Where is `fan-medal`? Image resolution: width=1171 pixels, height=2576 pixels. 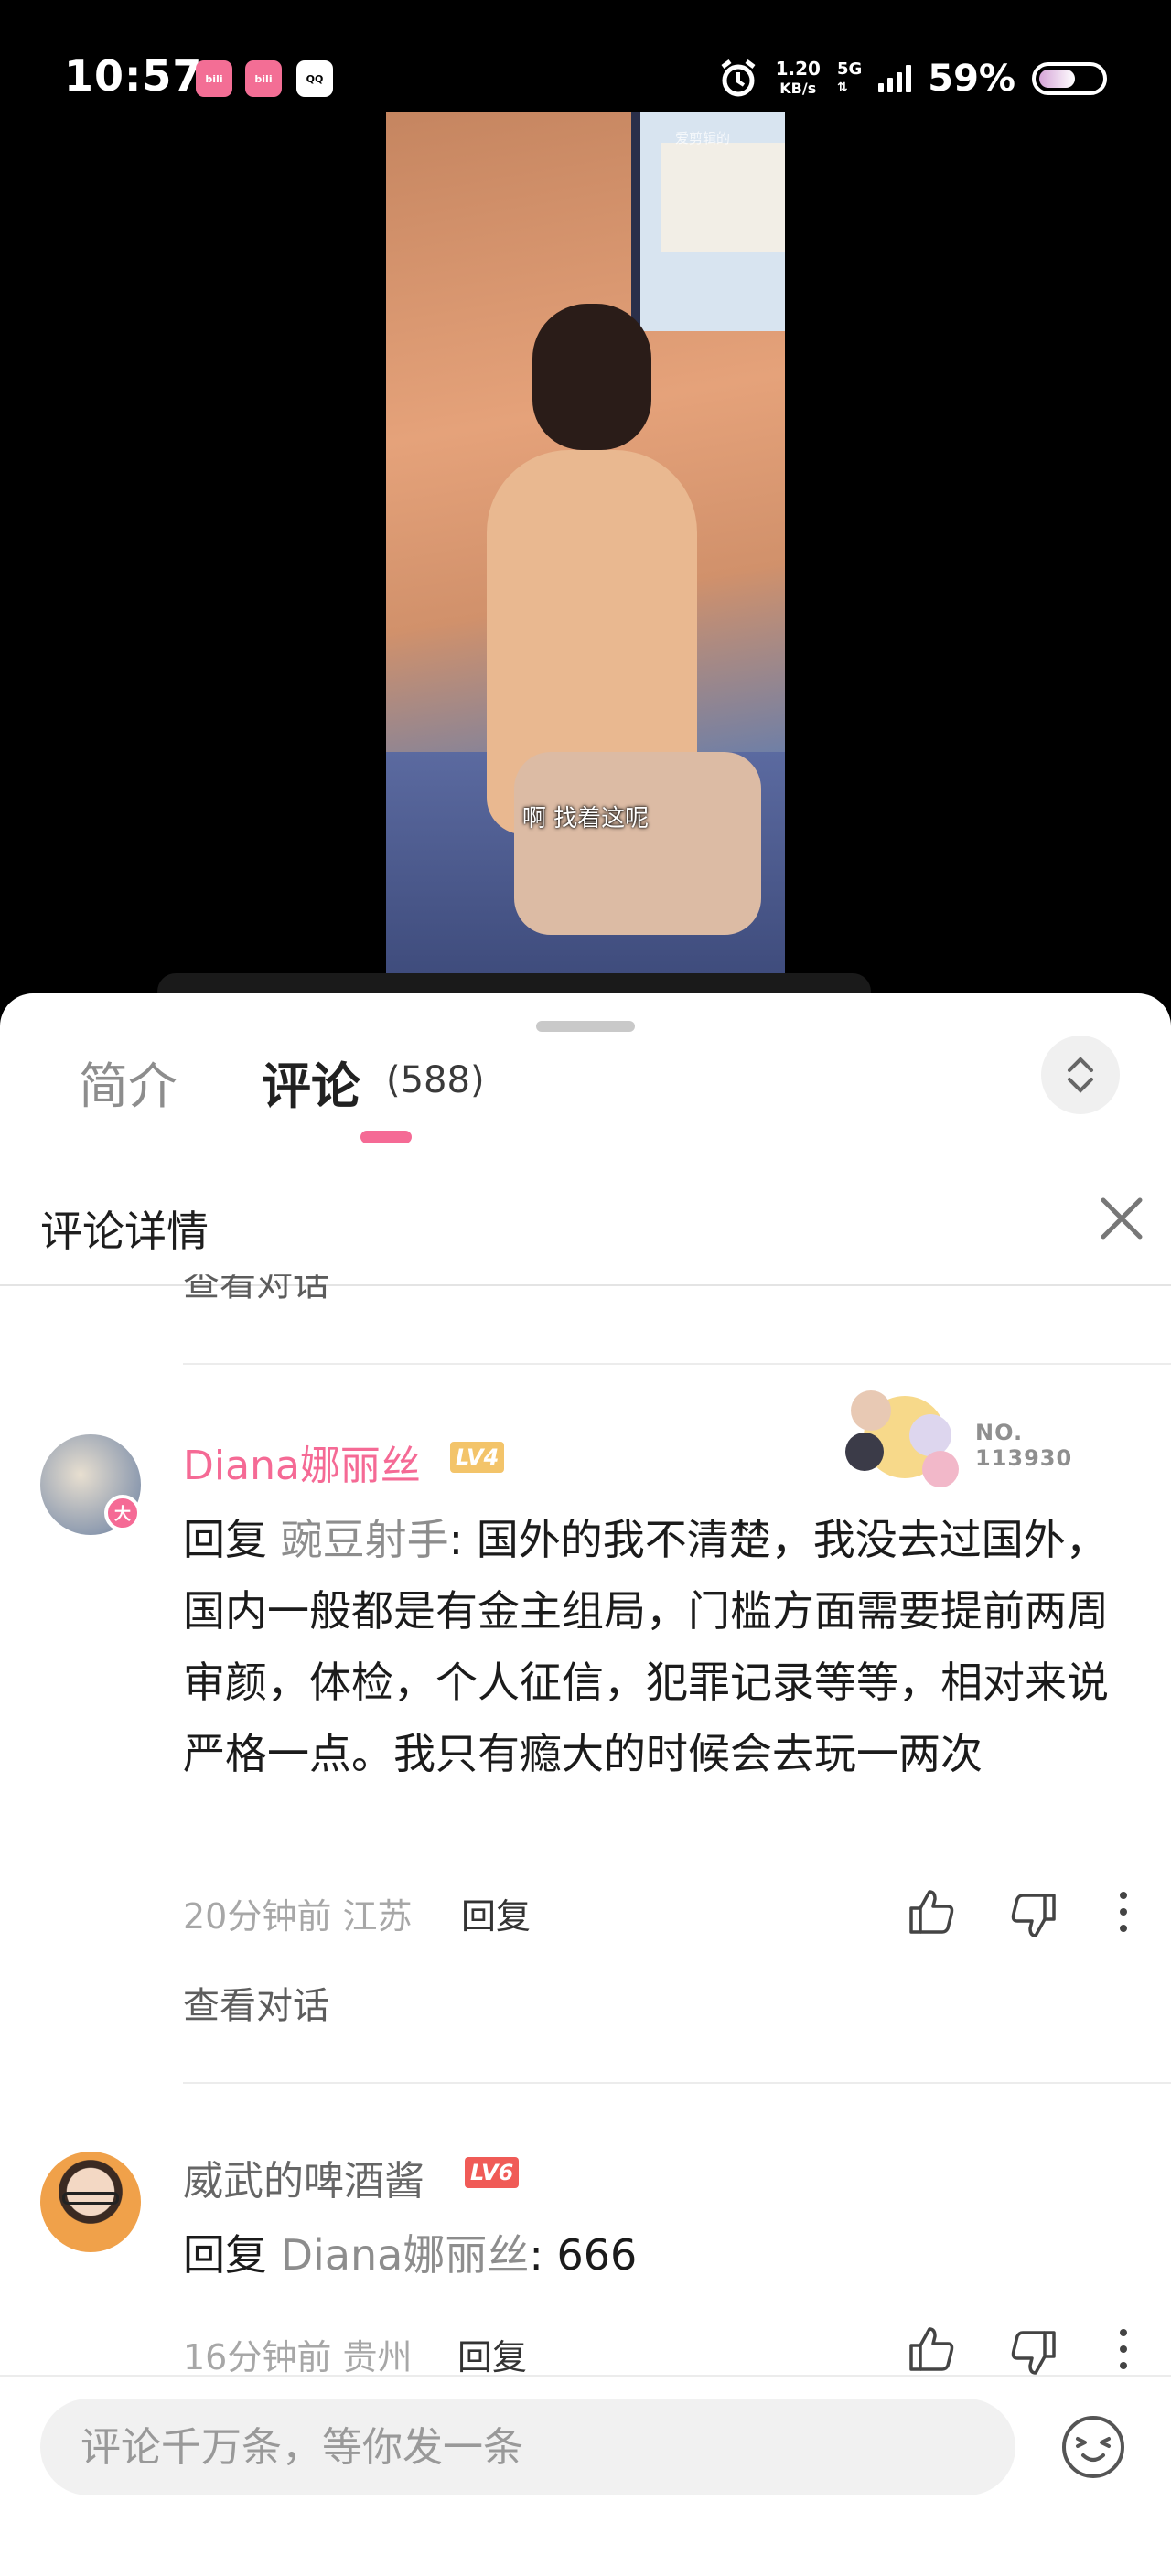 fan-medal is located at coordinates (907, 1437).